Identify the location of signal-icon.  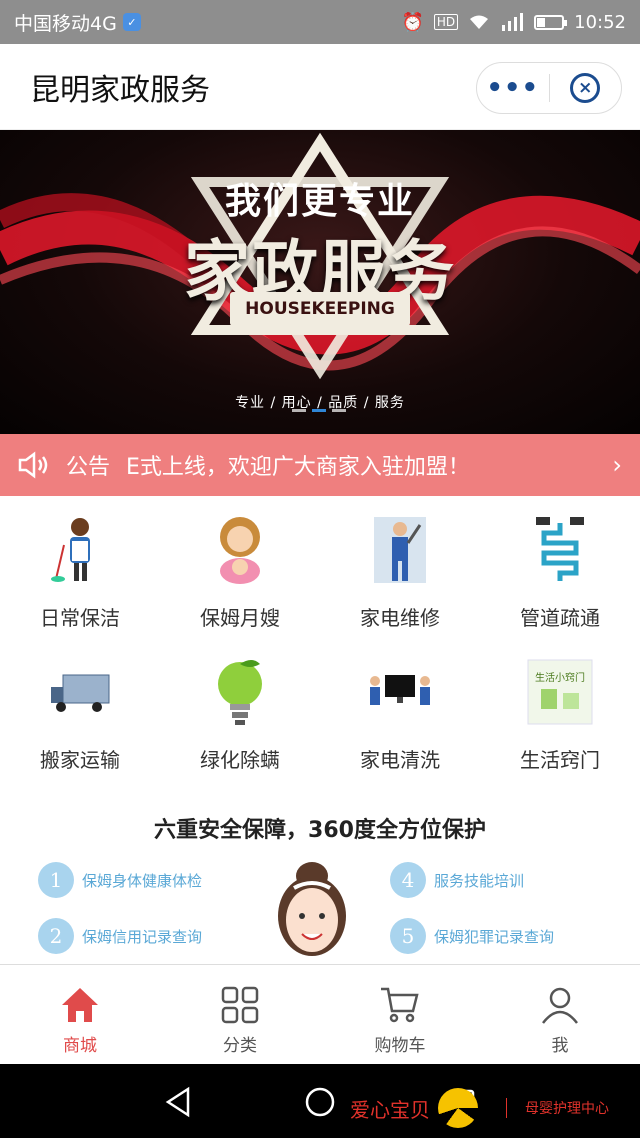
(513, 22).